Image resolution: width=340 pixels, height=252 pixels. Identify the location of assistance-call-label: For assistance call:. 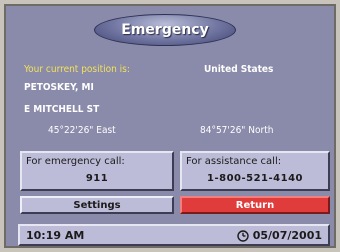
(234, 161).